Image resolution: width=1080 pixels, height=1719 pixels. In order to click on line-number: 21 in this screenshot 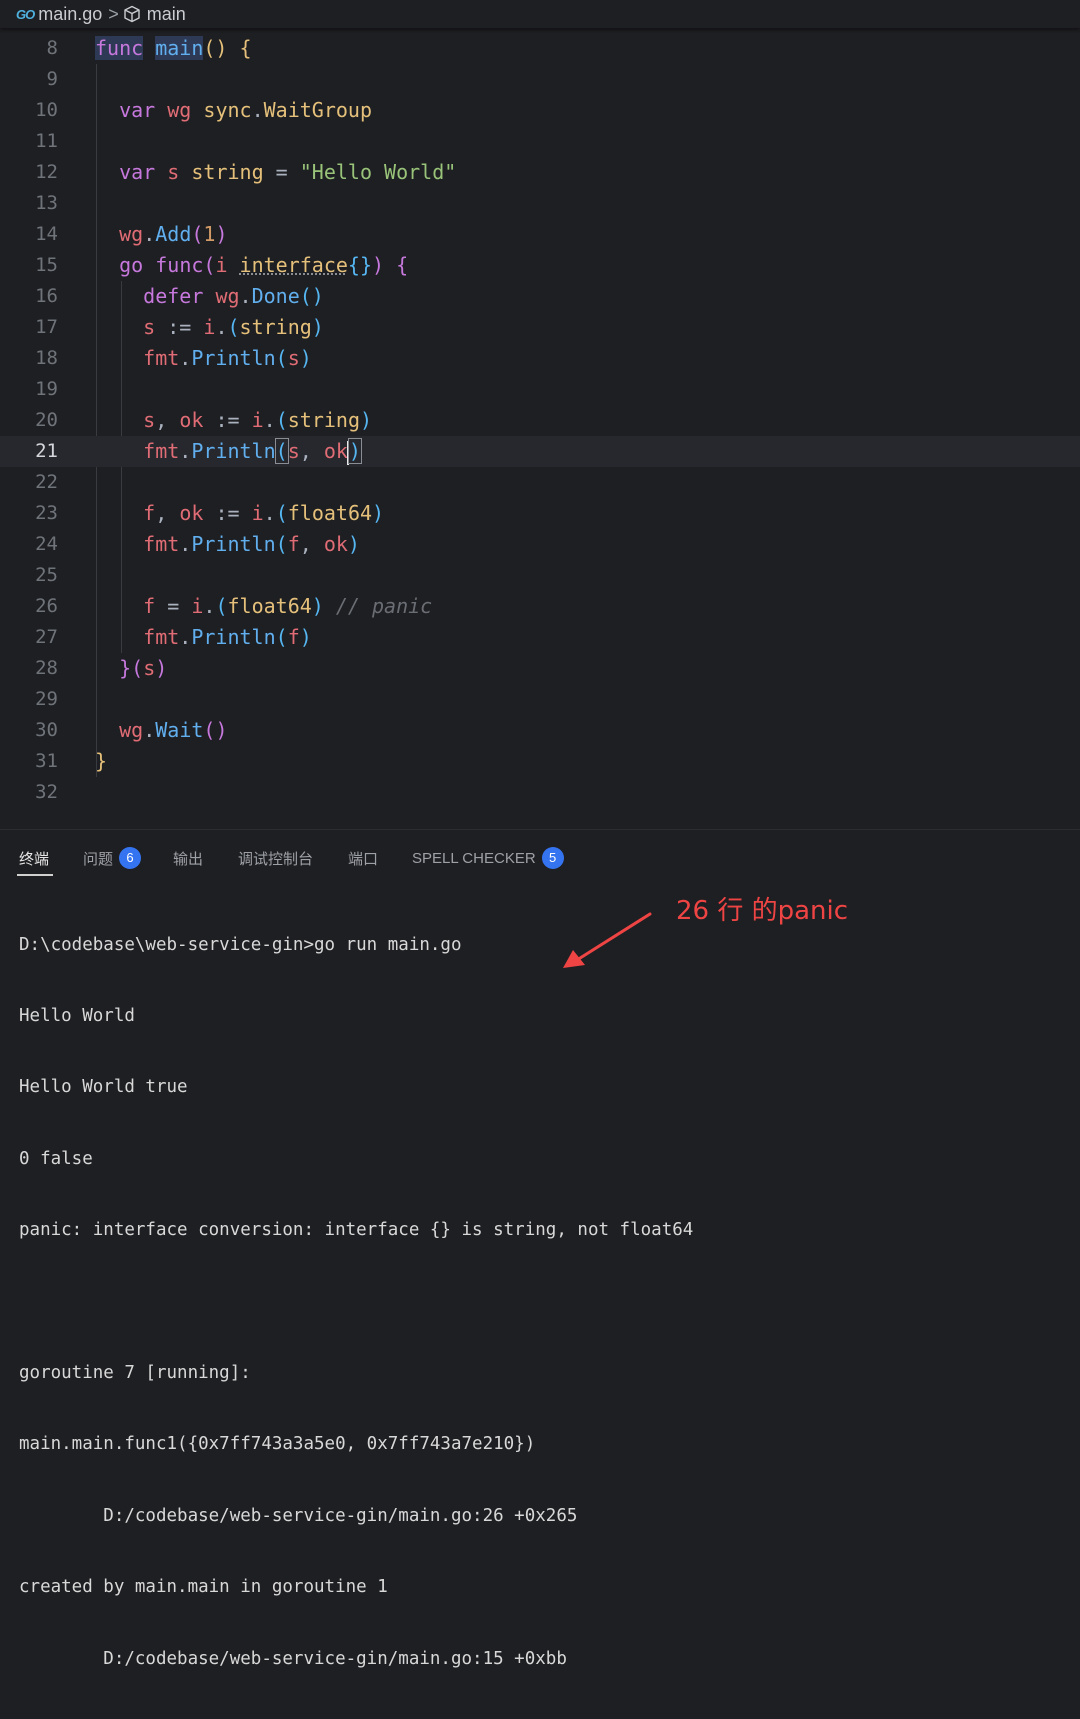, I will do `click(46, 451)`.